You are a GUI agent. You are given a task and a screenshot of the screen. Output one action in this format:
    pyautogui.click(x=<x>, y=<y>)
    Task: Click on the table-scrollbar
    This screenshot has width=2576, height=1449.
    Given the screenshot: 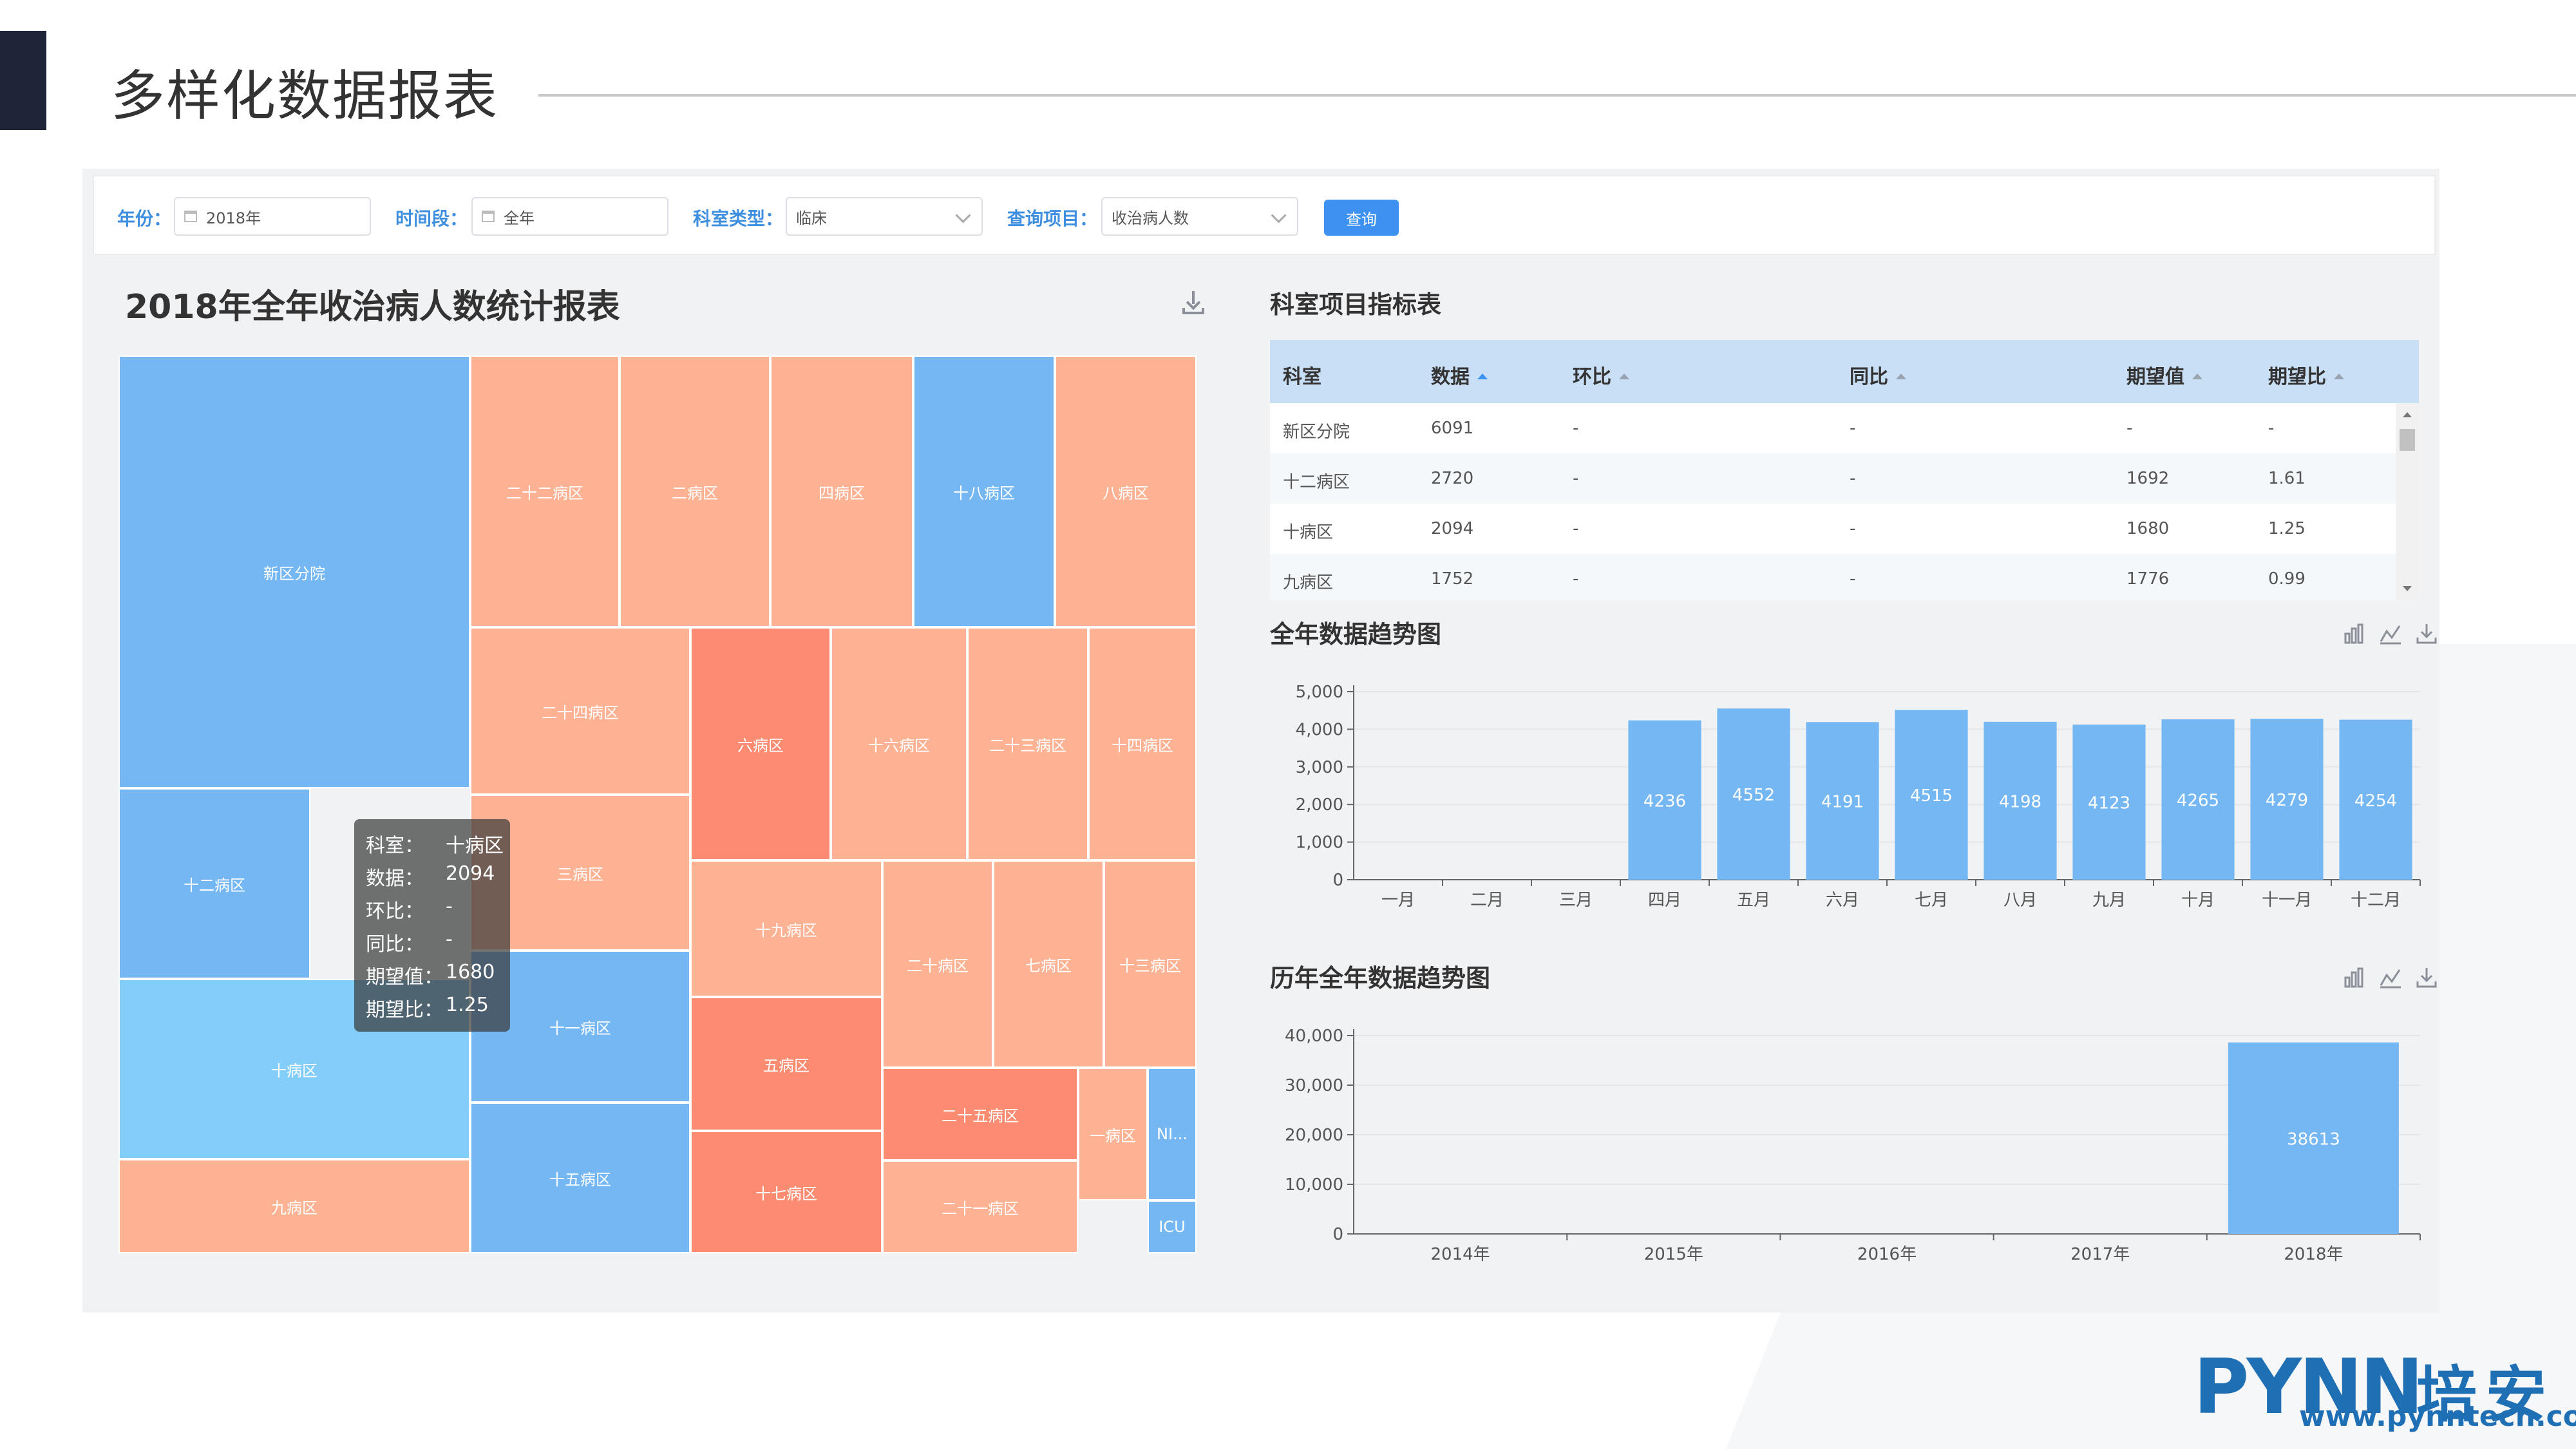 What is the action you would take?
    pyautogui.click(x=2407, y=501)
    